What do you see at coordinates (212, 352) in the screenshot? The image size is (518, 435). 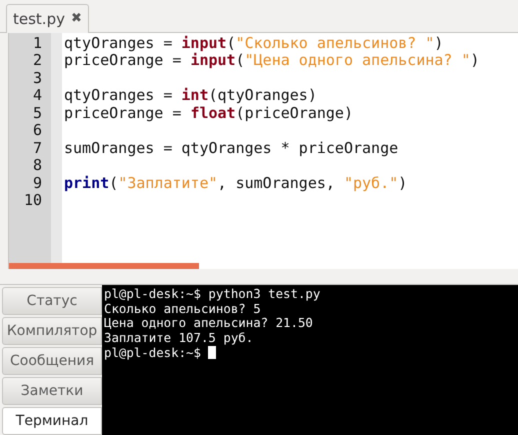 I see `text-cursor-icon` at bounding box center [212, 352].